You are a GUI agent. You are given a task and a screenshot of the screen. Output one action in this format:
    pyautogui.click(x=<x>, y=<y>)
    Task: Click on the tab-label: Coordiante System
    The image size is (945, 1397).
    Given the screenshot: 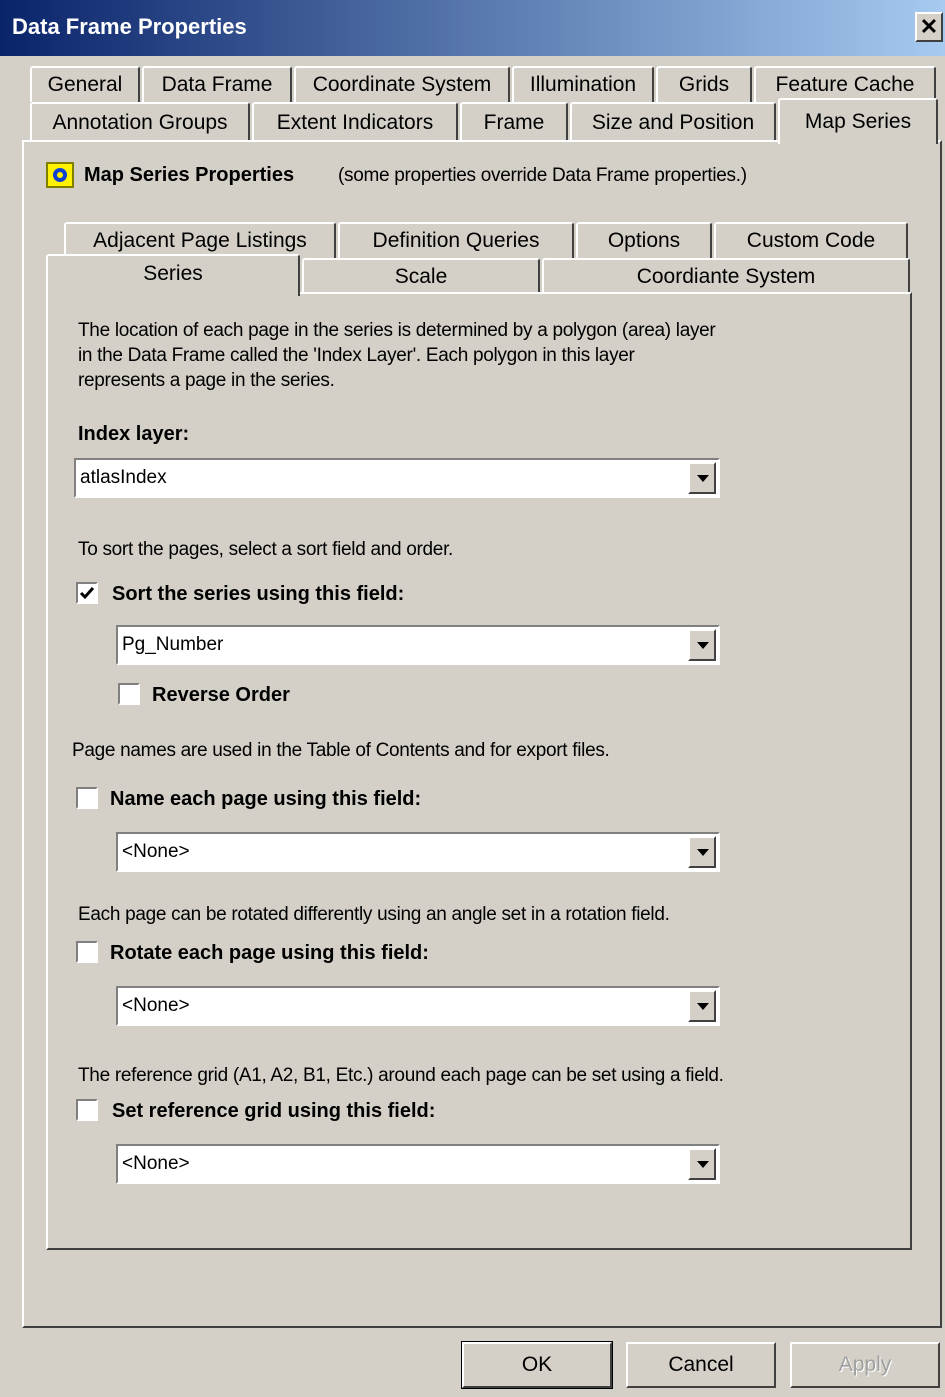 What is the action you would take?
    pyautogui.click(x=726, y=276)
    